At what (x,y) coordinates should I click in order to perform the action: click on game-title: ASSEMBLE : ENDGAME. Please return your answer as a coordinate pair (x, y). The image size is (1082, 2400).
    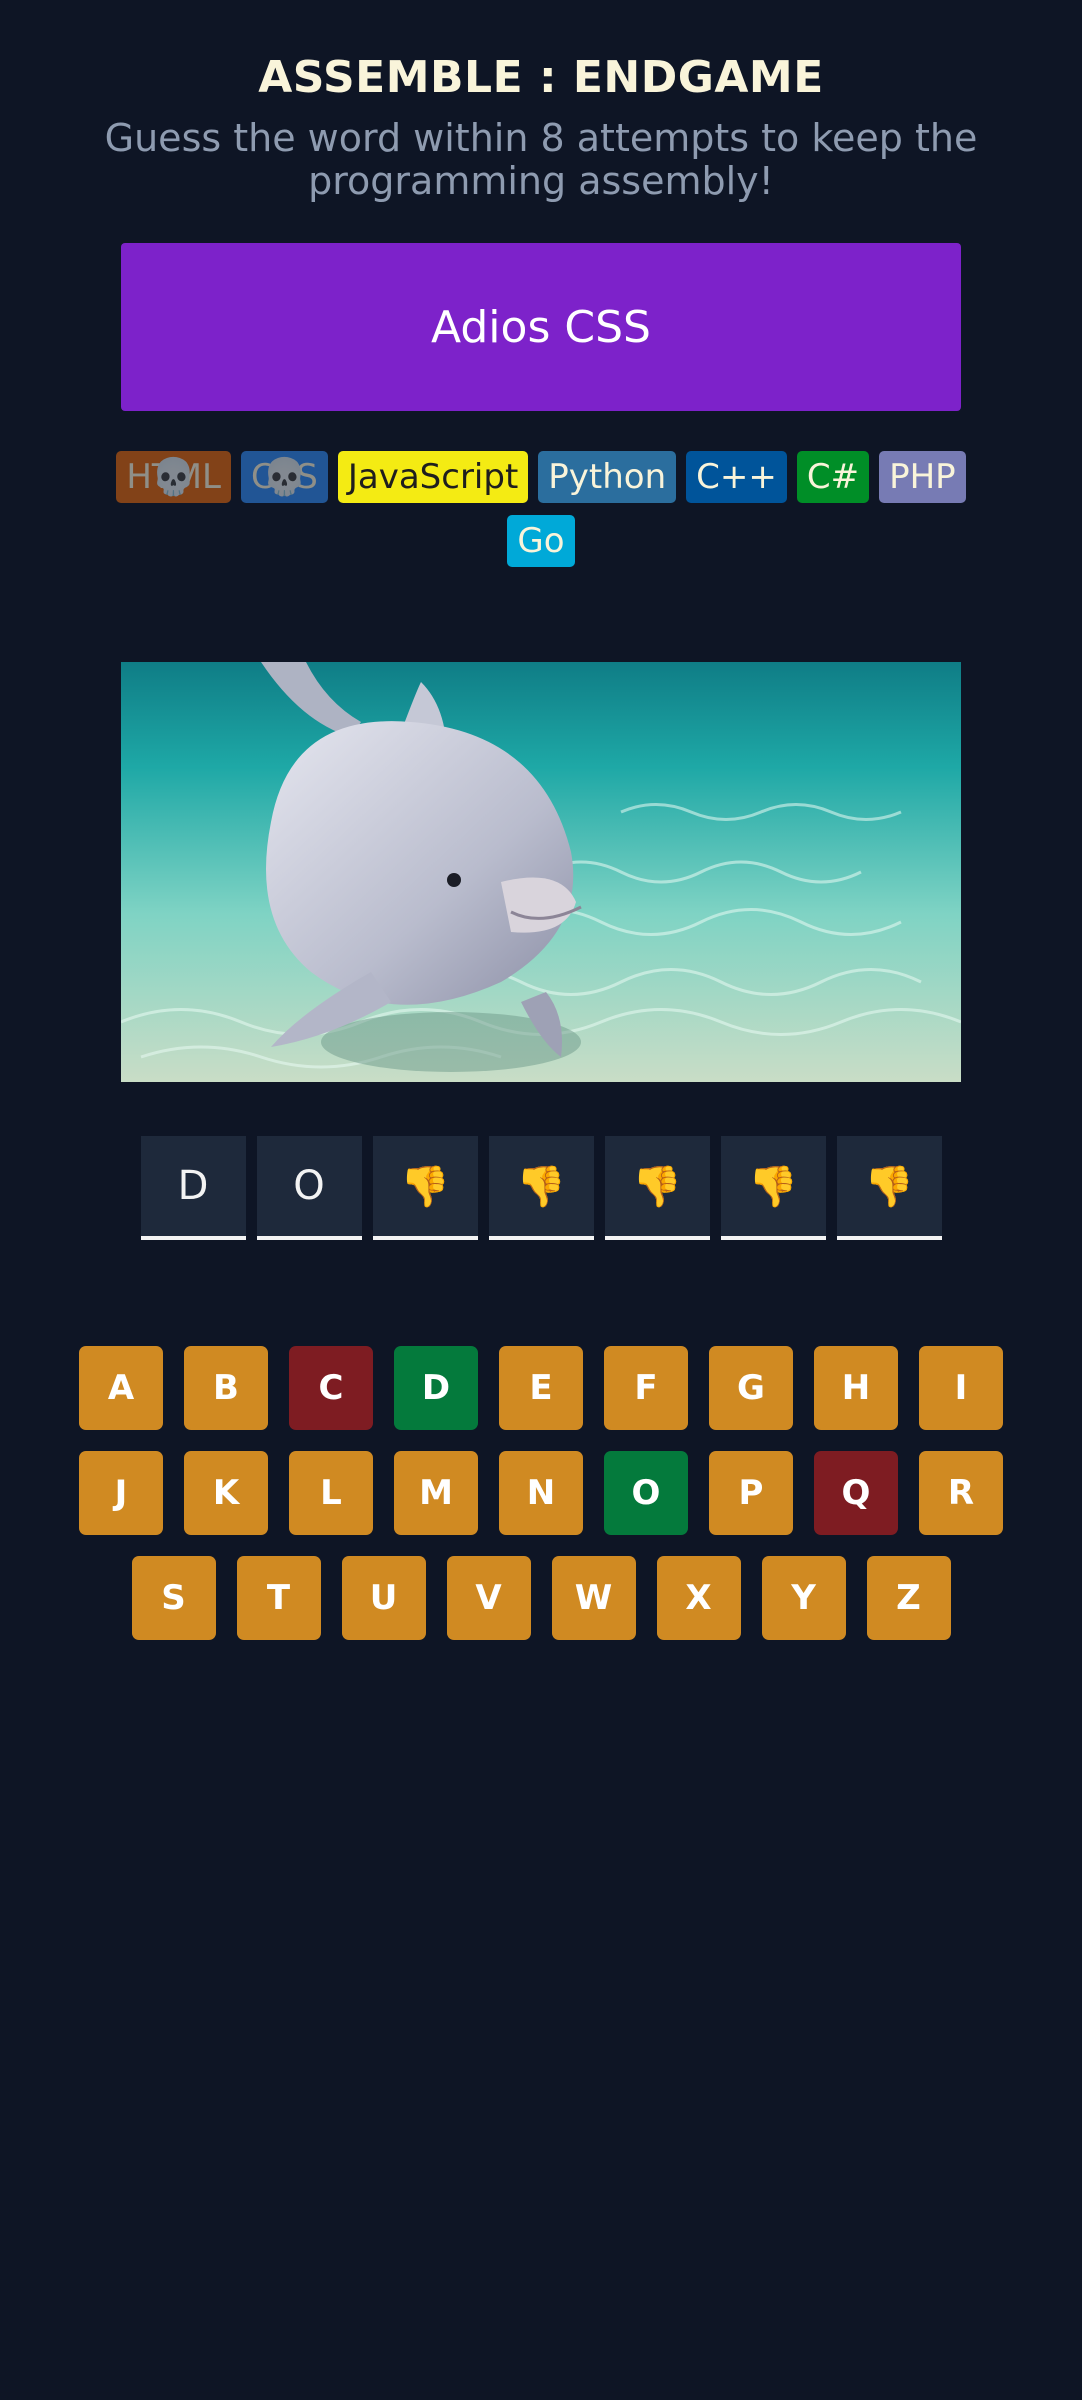
    Looking at the image, I should click on (541, 77).